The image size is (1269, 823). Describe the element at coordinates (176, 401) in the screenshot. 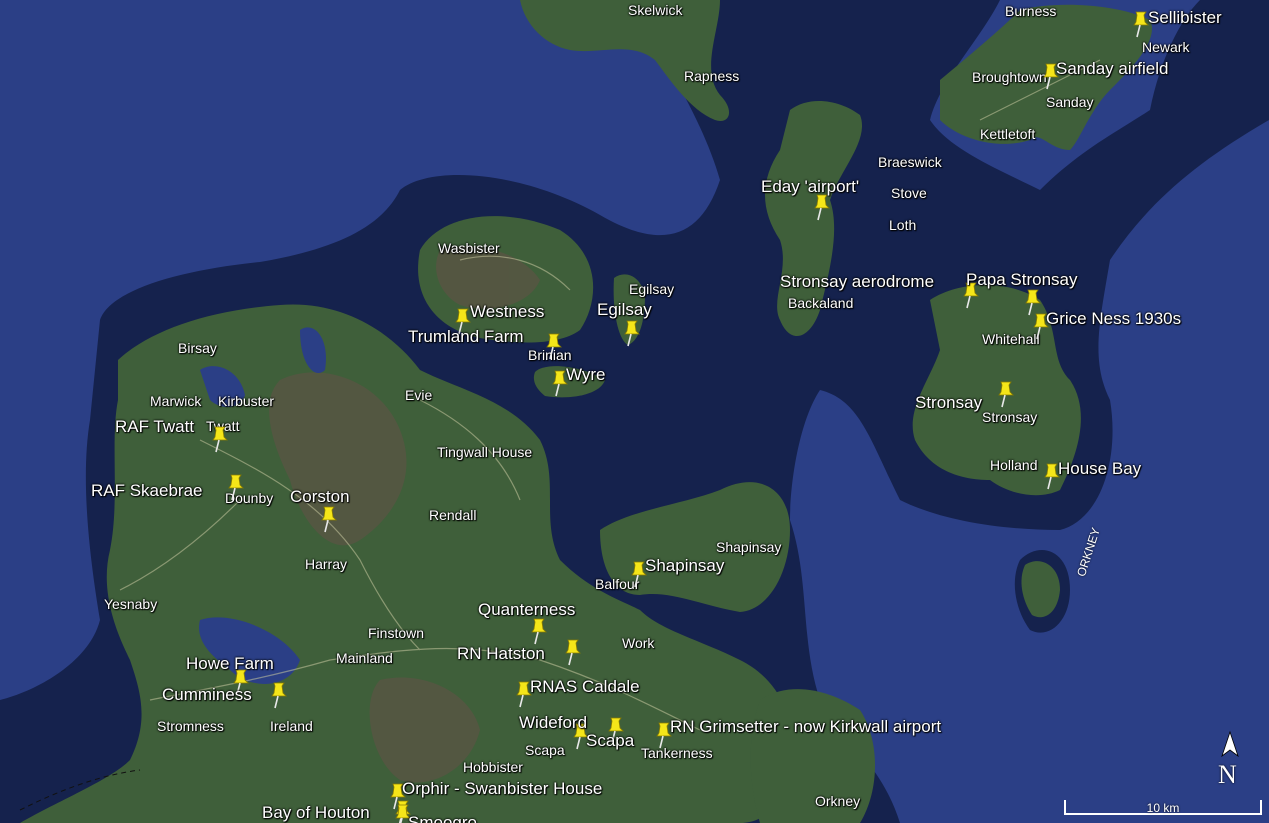

I see `place-label-marwick: Marwick` at that location.